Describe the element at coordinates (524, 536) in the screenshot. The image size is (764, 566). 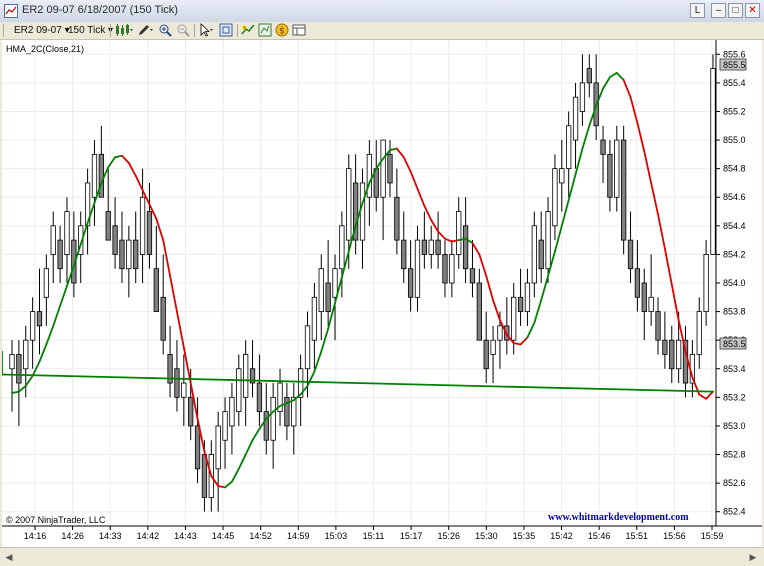
I see `time-tick-label: 15:35` at that location.